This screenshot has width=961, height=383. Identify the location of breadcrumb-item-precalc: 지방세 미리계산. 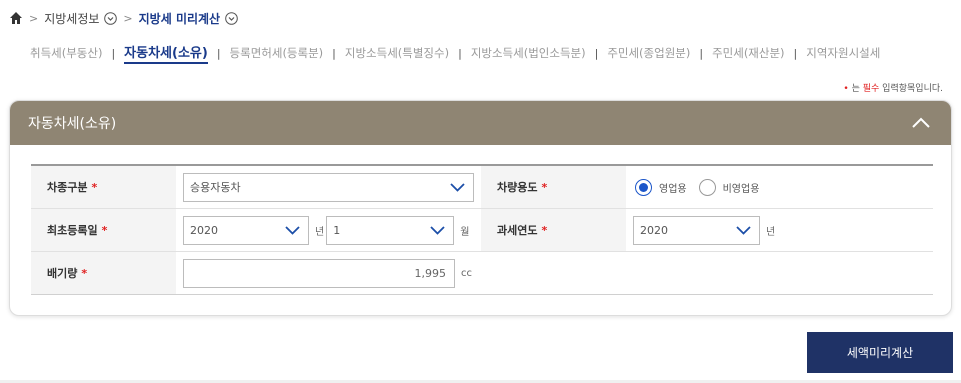
(179, 18).